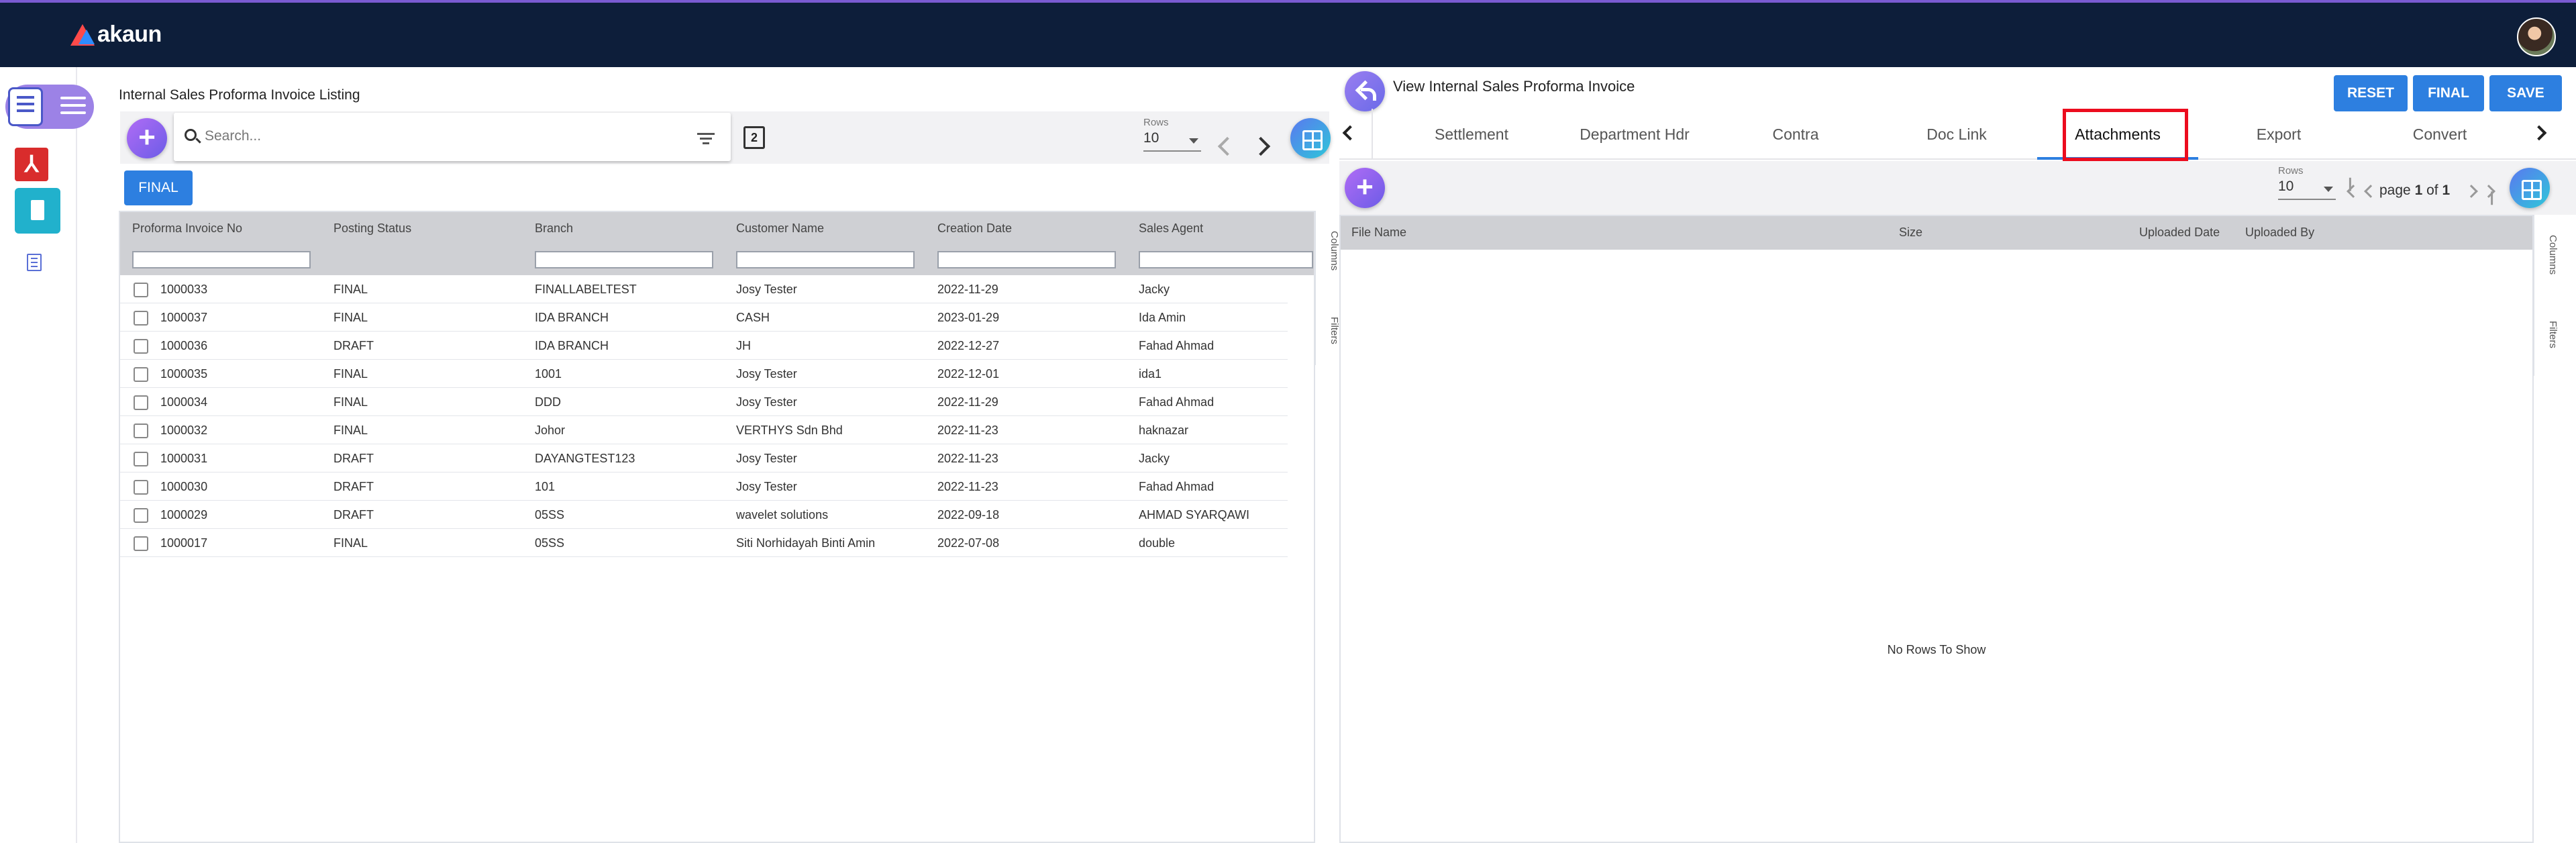  Describe the element at coordinates (187, 229) in the screenshot. I see `column-header: Proforma Invoice No` at that location.